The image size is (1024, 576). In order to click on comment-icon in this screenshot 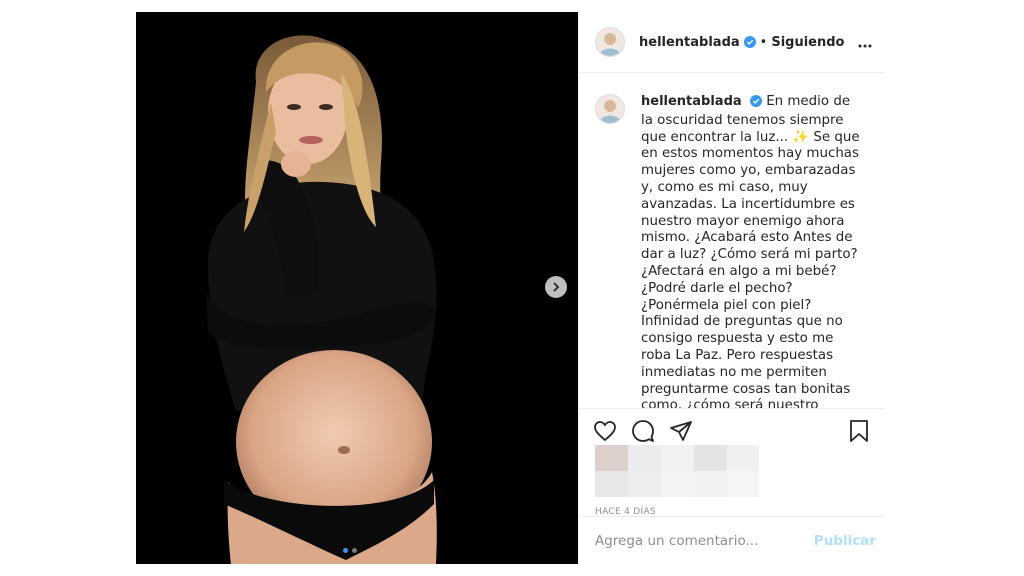, I will do `click(643, 433)`.